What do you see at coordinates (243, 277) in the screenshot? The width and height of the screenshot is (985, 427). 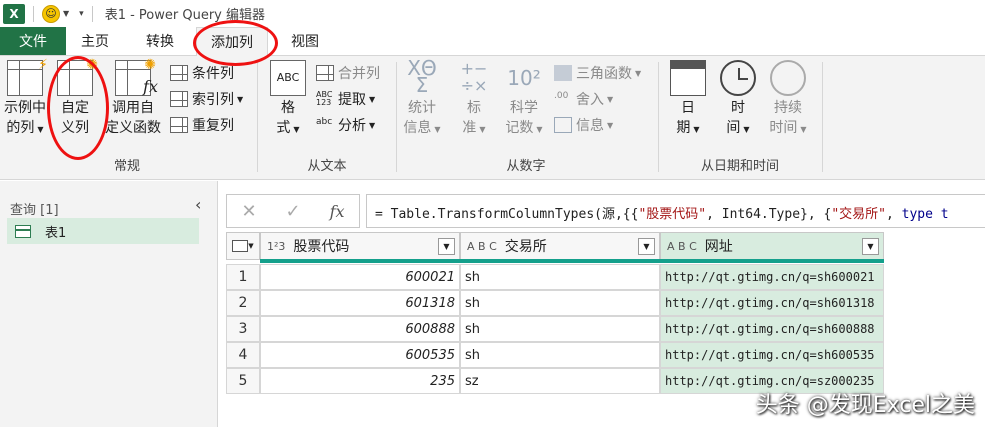 I see `row-number: 1` at bounding box center [243, 277].